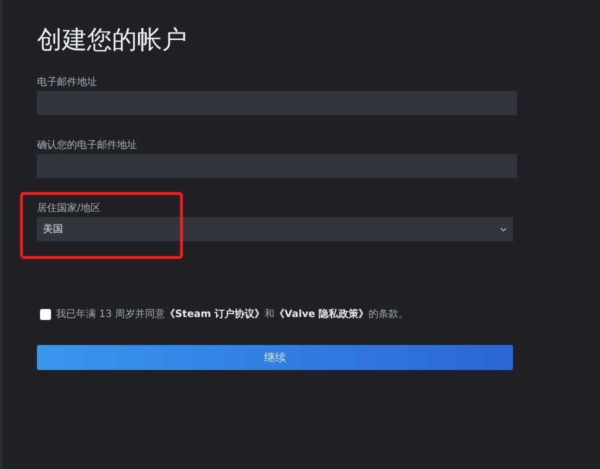 The width and height of the screenshot is (600, 469). I want to click on subscriber-agreement-link: 《Steam 订户协议》, so click(215, 314).